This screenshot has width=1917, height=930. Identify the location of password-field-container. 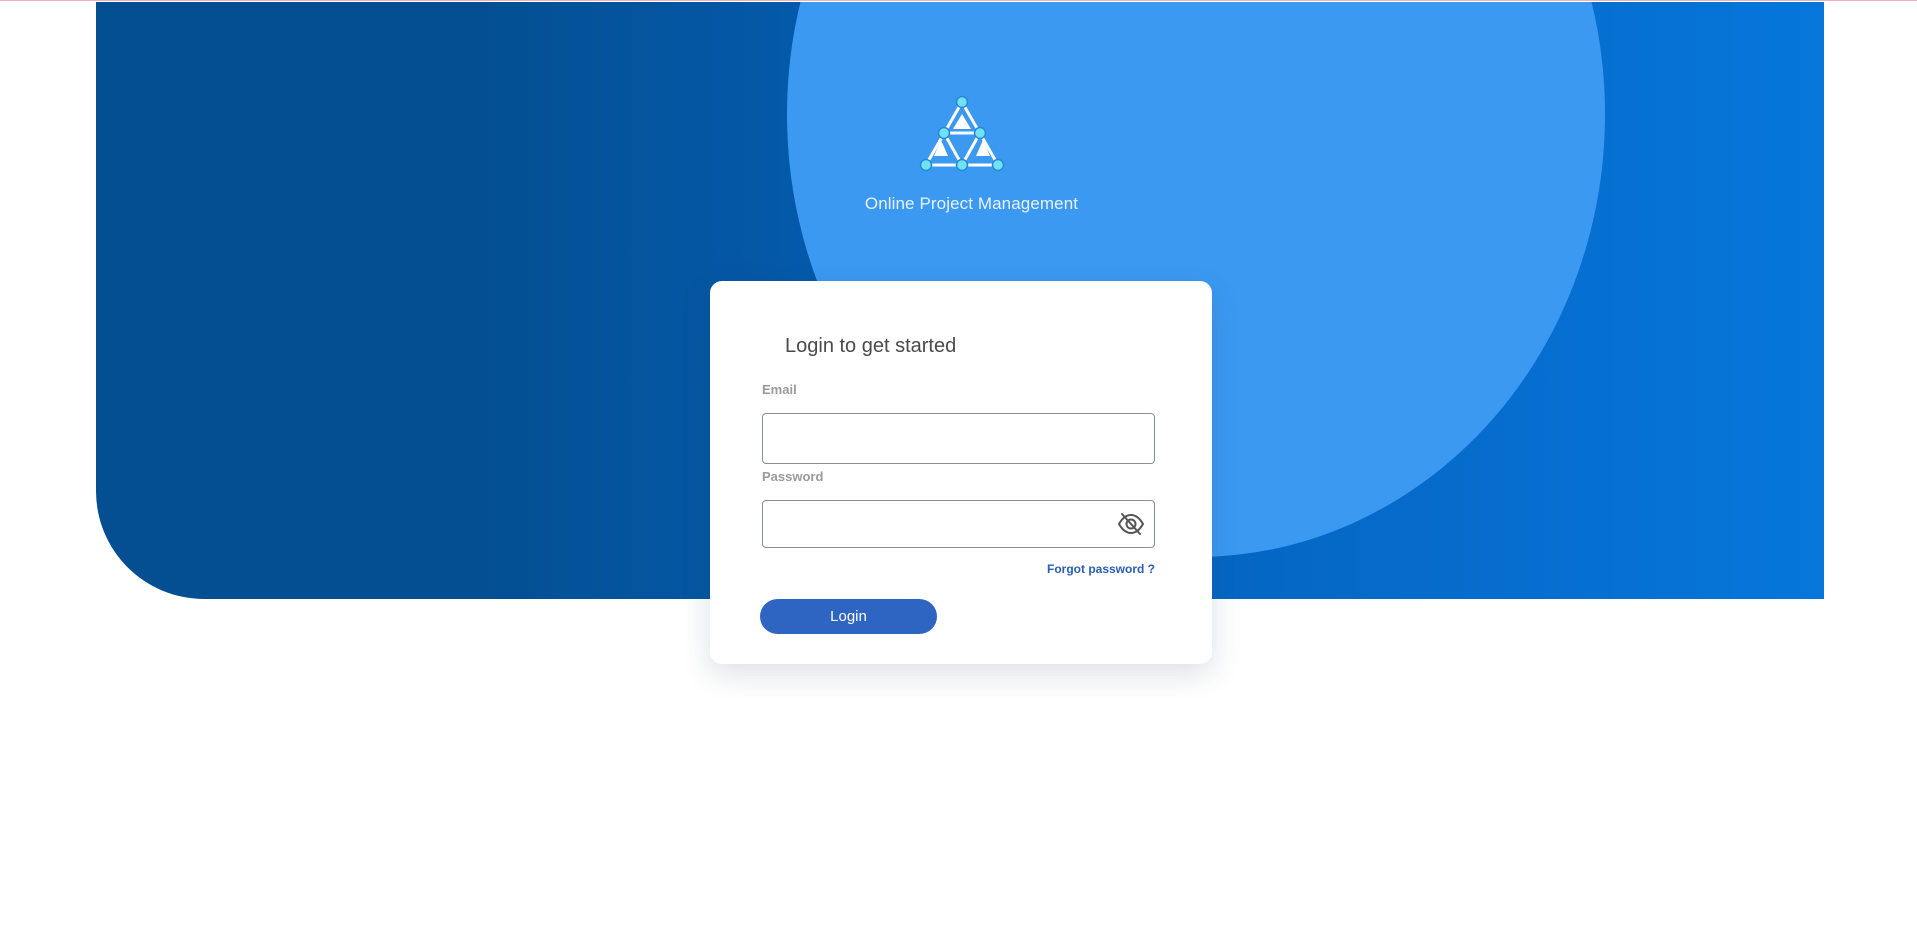
(958, 524).